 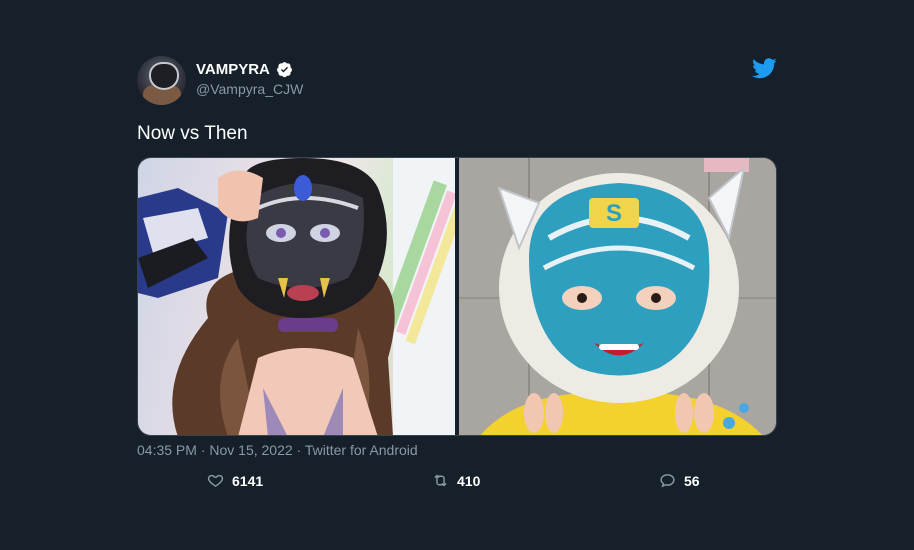 I want to click on author-name: VAMPYRA, so click(x=233, y=69).